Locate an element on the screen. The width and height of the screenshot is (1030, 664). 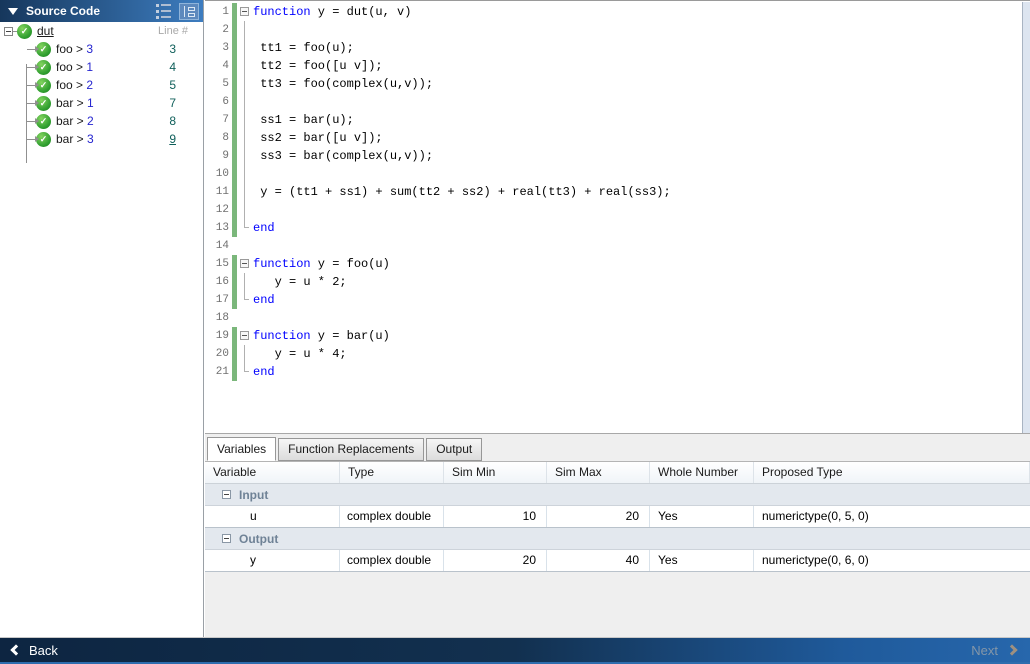
tree-item-line-number: 4 is located at coordinates (172, 67).